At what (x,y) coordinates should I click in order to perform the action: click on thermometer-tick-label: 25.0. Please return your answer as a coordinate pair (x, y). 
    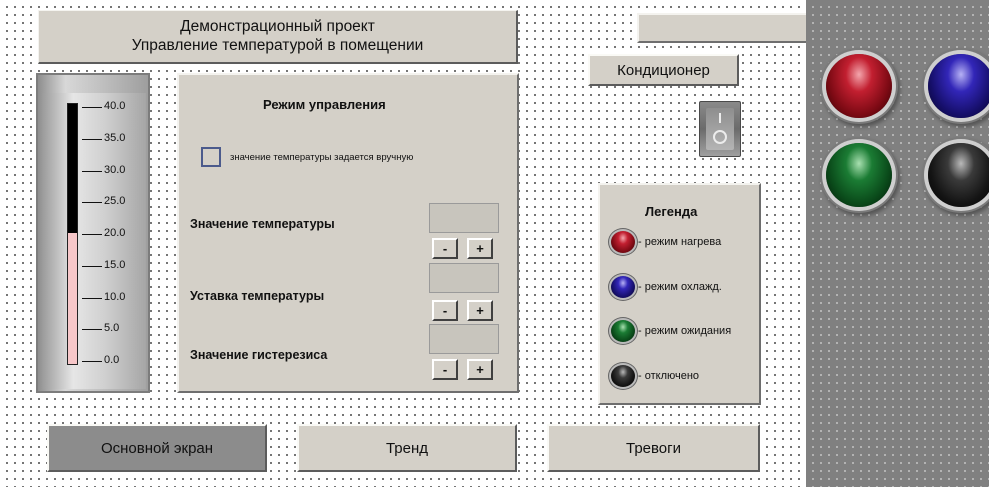
    Looking at the image, I should click on (115, 201).